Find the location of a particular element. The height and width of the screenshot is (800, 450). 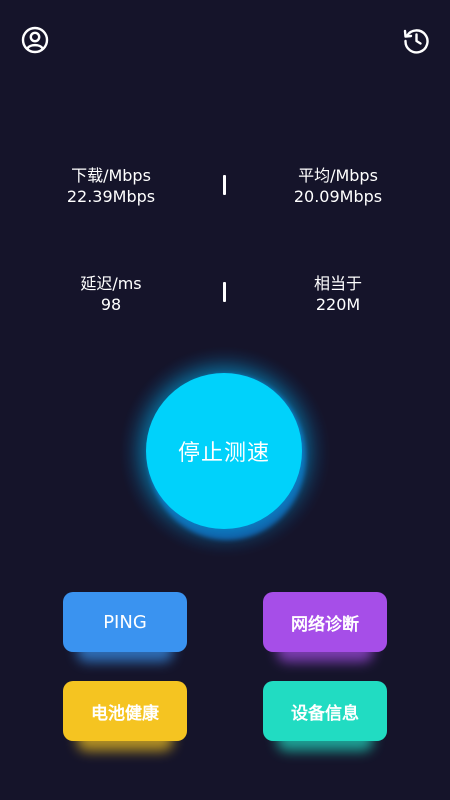

download-value: 22.39Mbps is located at coordinates (111, 196).